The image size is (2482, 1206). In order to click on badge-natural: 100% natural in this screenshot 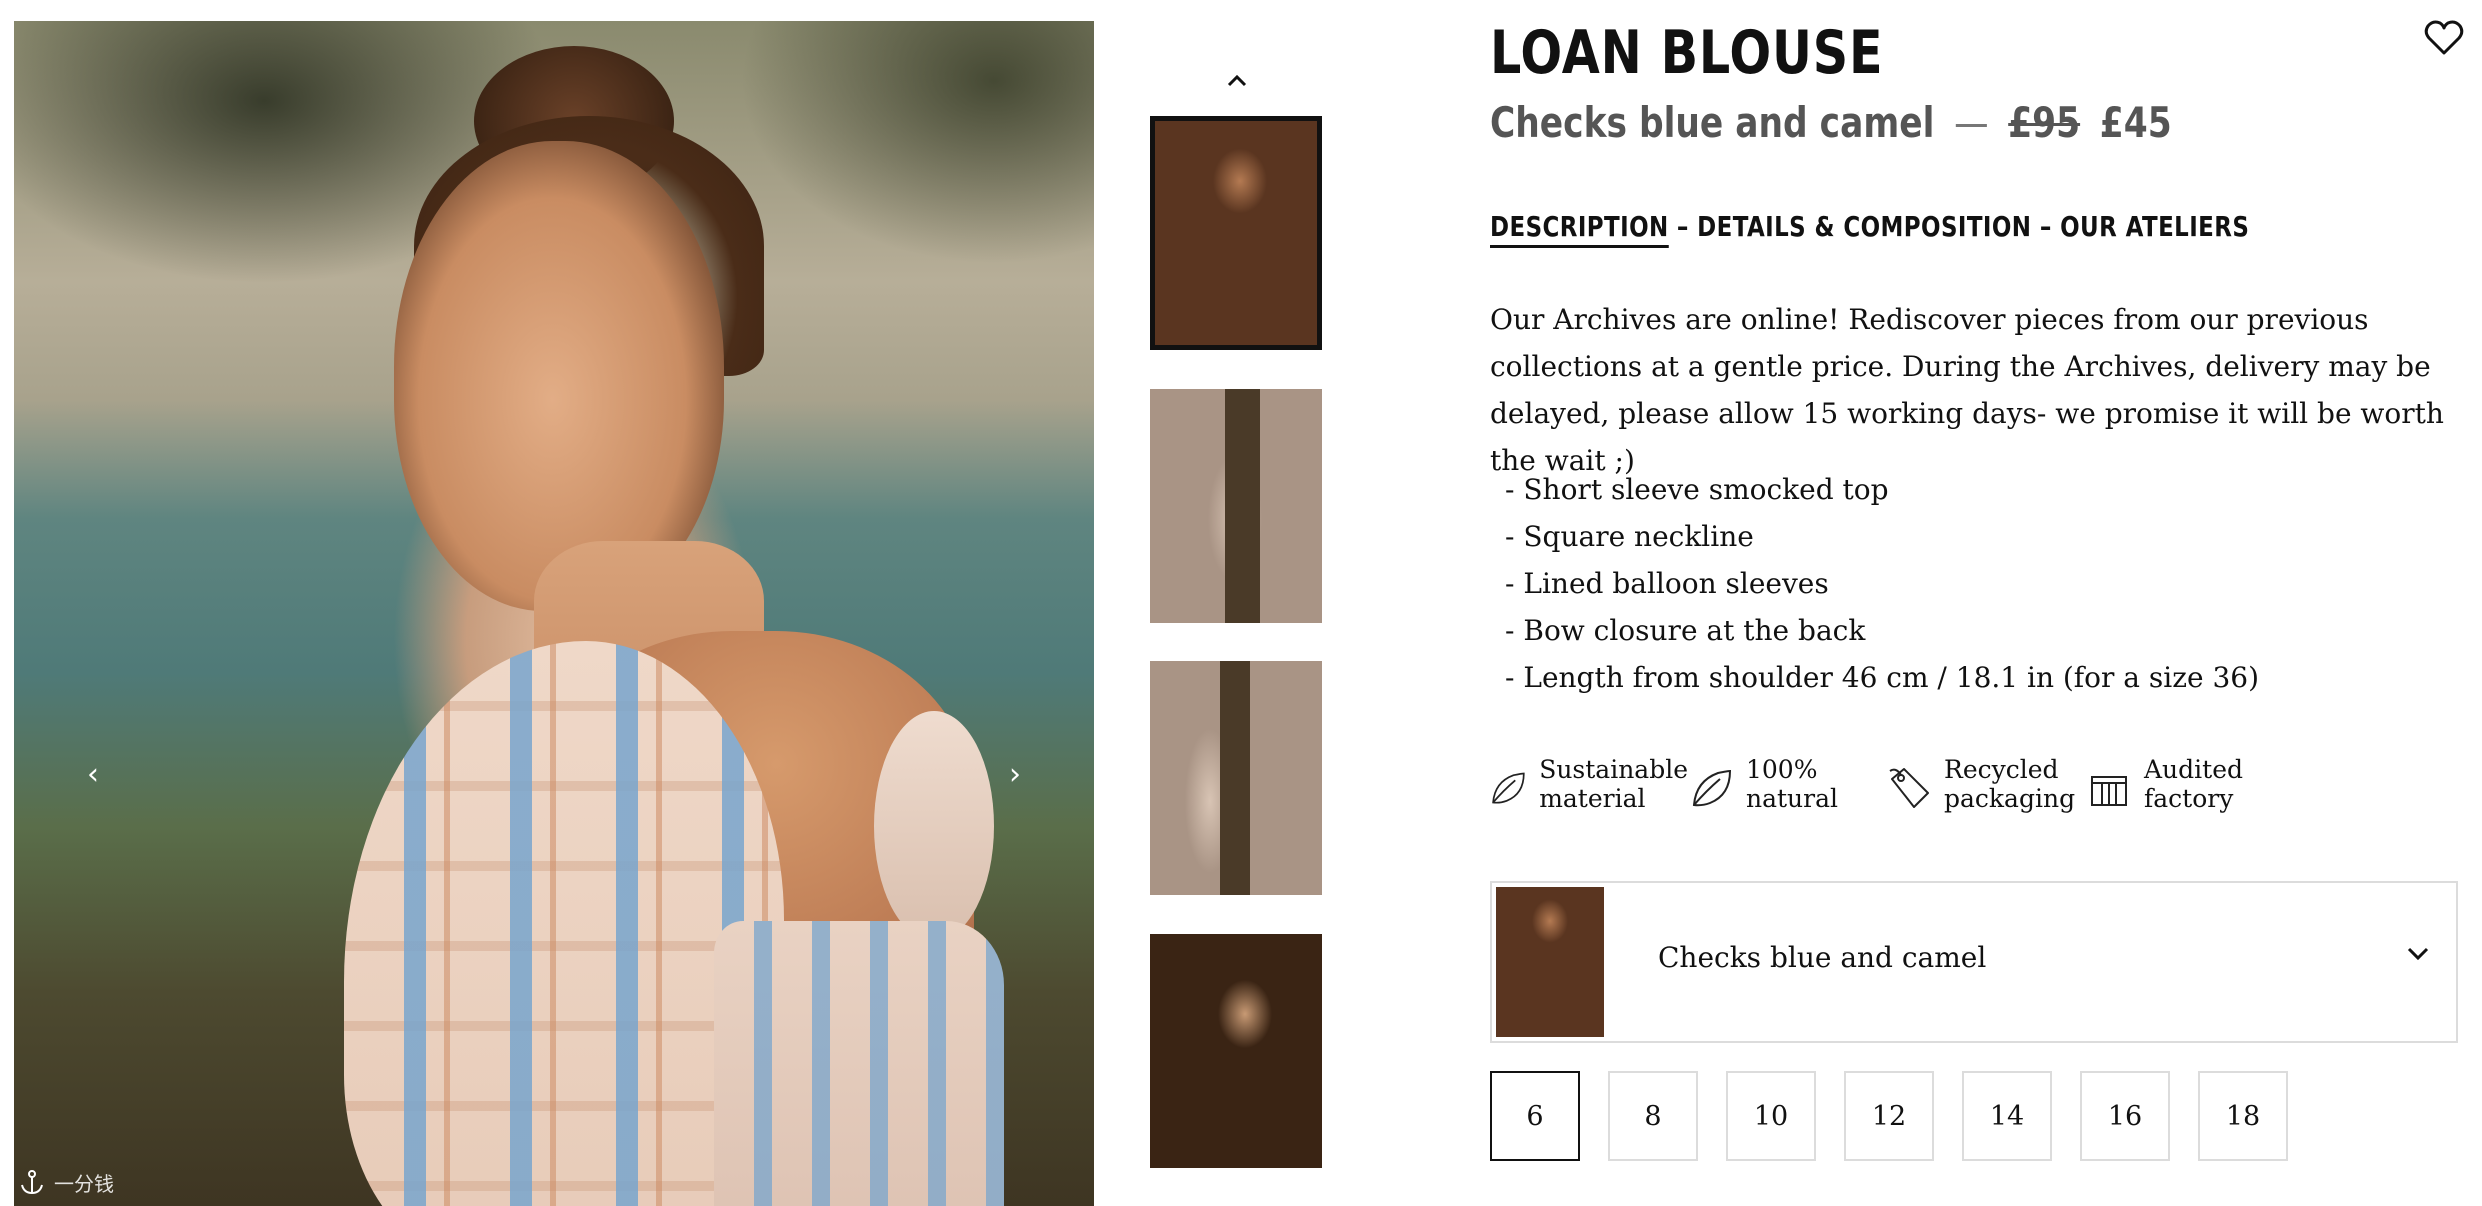, I will do `click(1787, 784)`.